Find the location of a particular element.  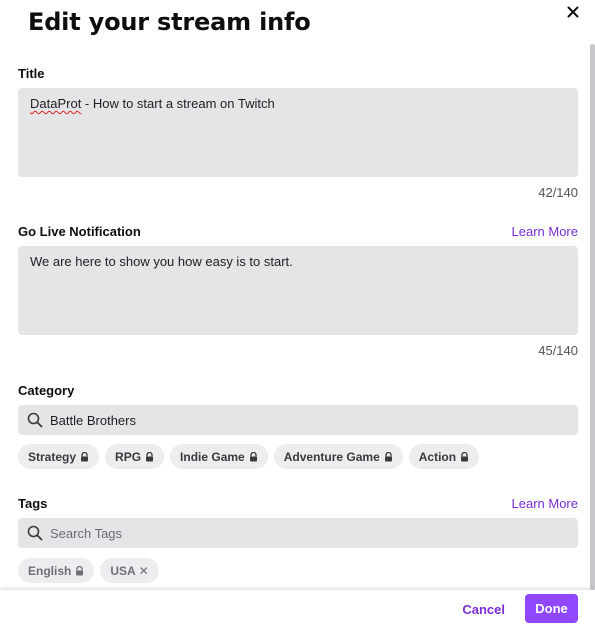

category-chip: Action is located at coordinates (444, 456).